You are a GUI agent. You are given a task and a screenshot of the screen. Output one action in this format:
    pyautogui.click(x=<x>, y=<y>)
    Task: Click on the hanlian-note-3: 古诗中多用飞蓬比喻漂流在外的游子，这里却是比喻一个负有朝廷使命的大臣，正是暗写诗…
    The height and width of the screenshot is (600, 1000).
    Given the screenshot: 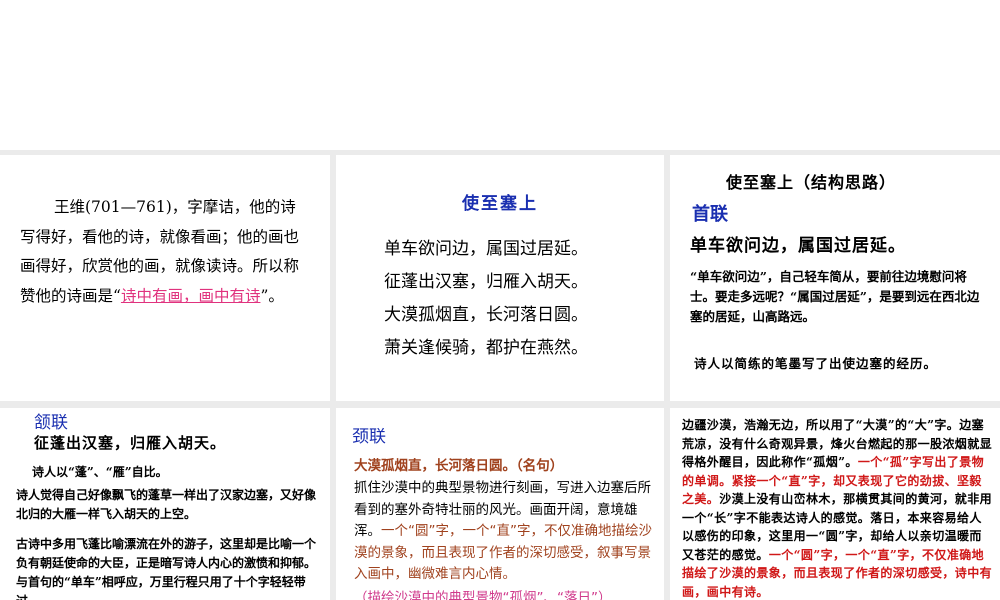 What is the action you would take?
    pyautogui.click(x=166, y=568)
    